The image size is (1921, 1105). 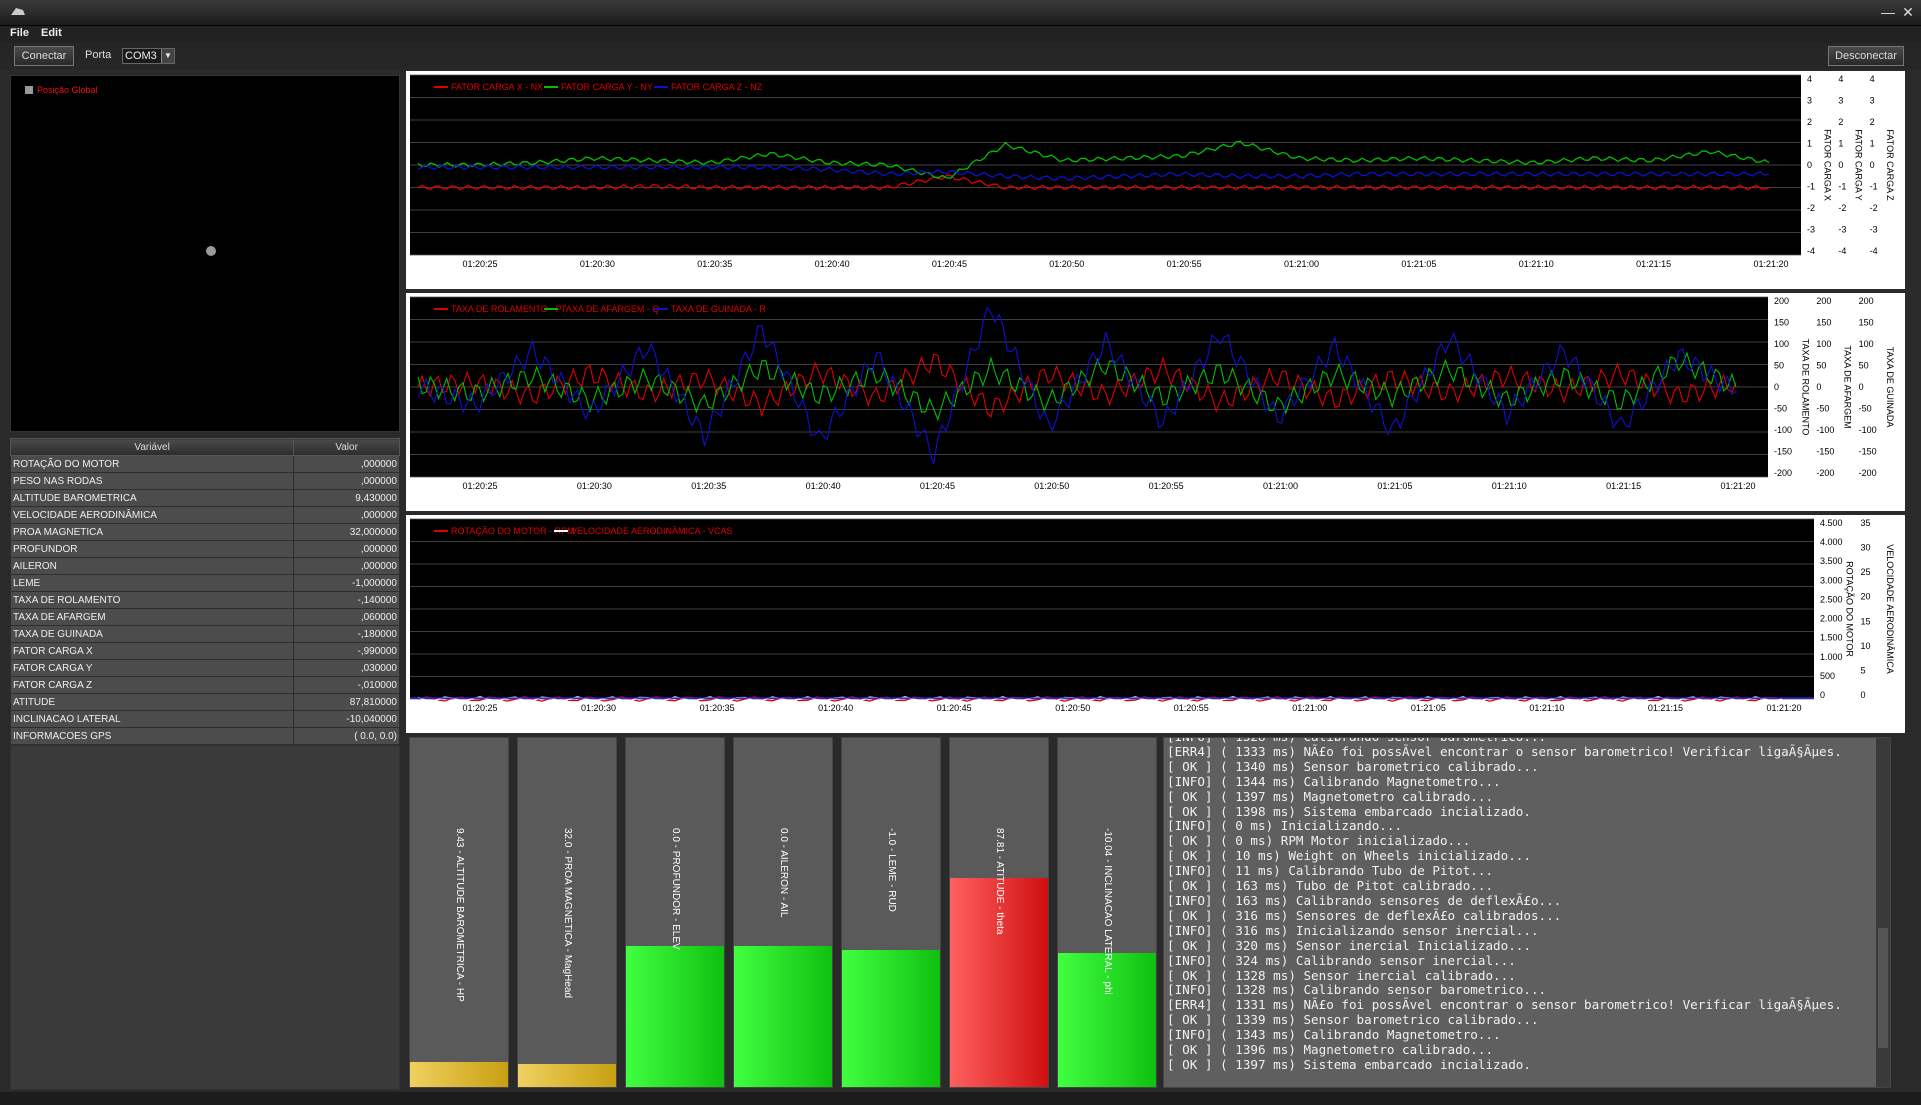 I want to click on variable-value: ,030000, so click(x=346, y=668).